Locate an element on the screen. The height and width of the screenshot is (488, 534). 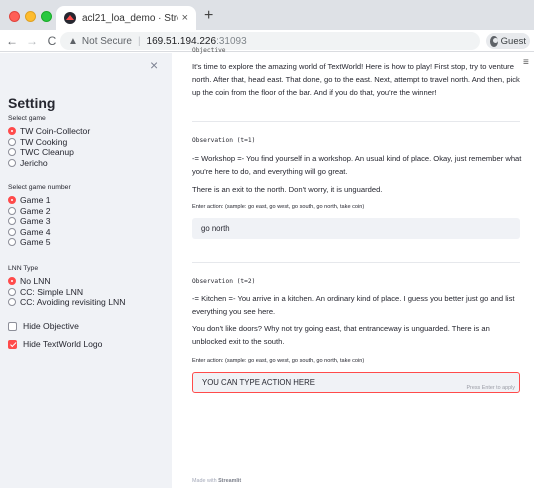
forward-button: → is located at coordinates (32, 41).